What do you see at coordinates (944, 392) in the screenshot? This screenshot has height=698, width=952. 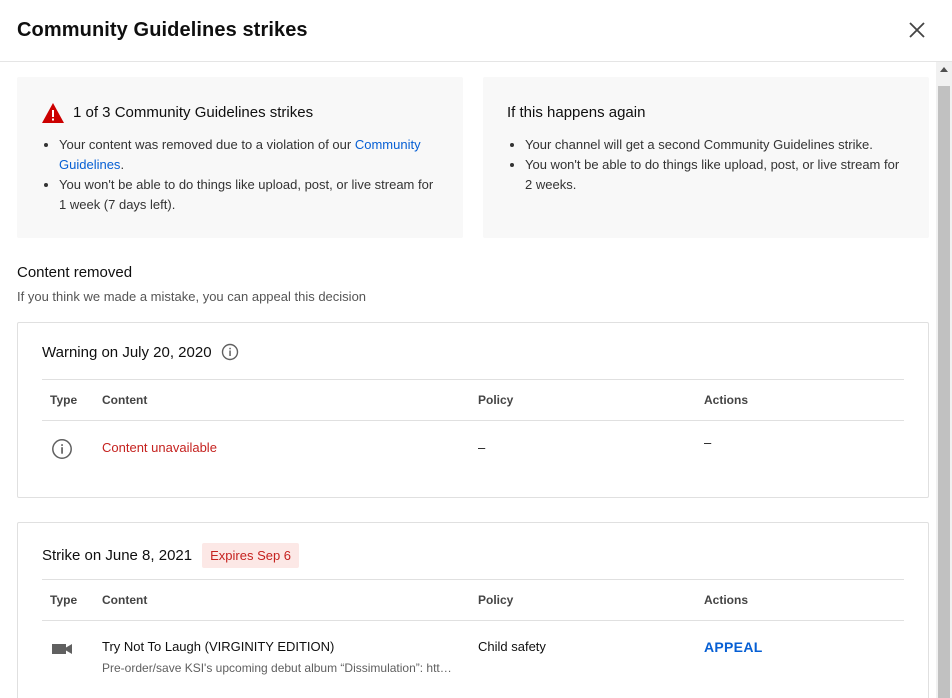 I see `scrollbar-thumb` at bounding box center [944, 392].